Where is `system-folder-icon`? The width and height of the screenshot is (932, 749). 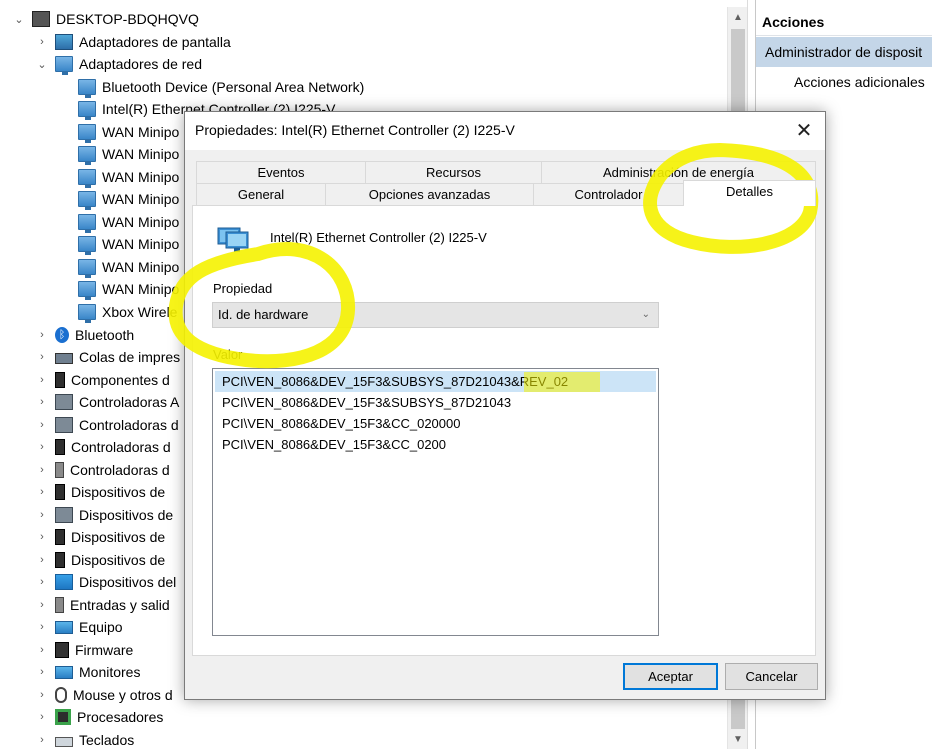
system-folder-icon is located at coordinates (64, 582).